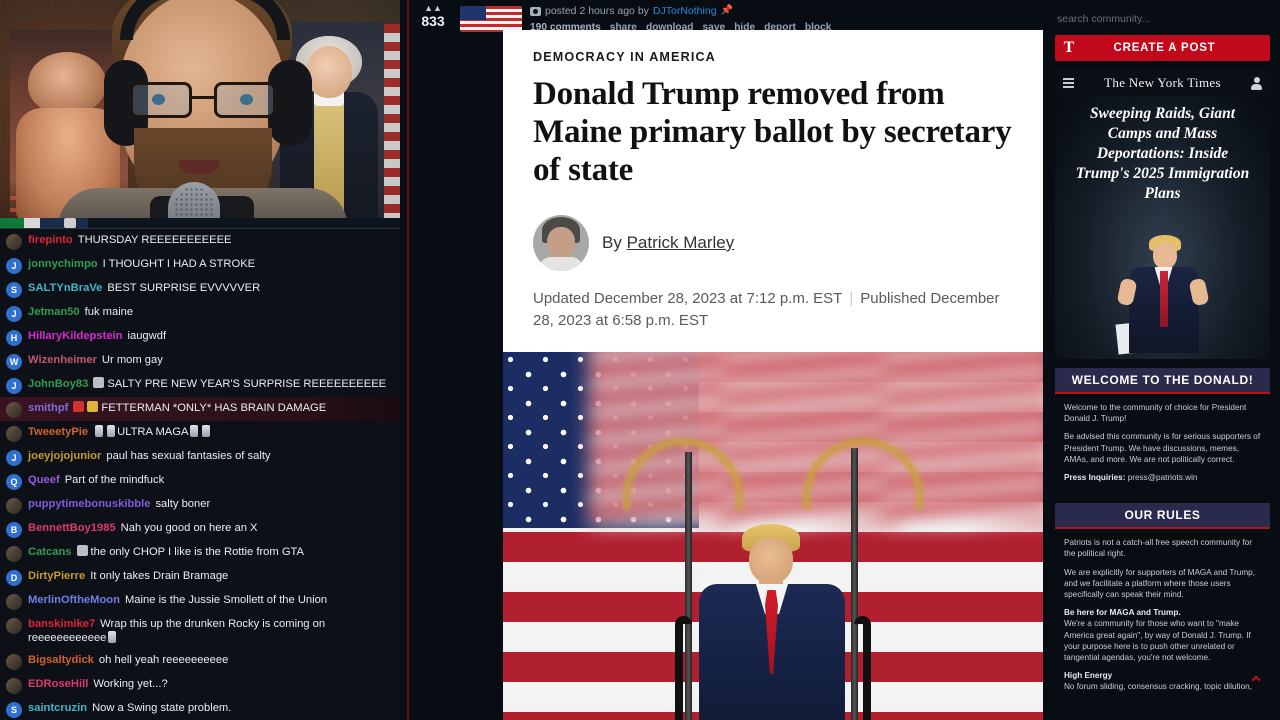 The height and width of the screenshot is (720, 1280). I want to click on chat-message-body: smithpf FETTERMAN *ONLY* HAS BRAIN DAMAGE, so click(177, 408).